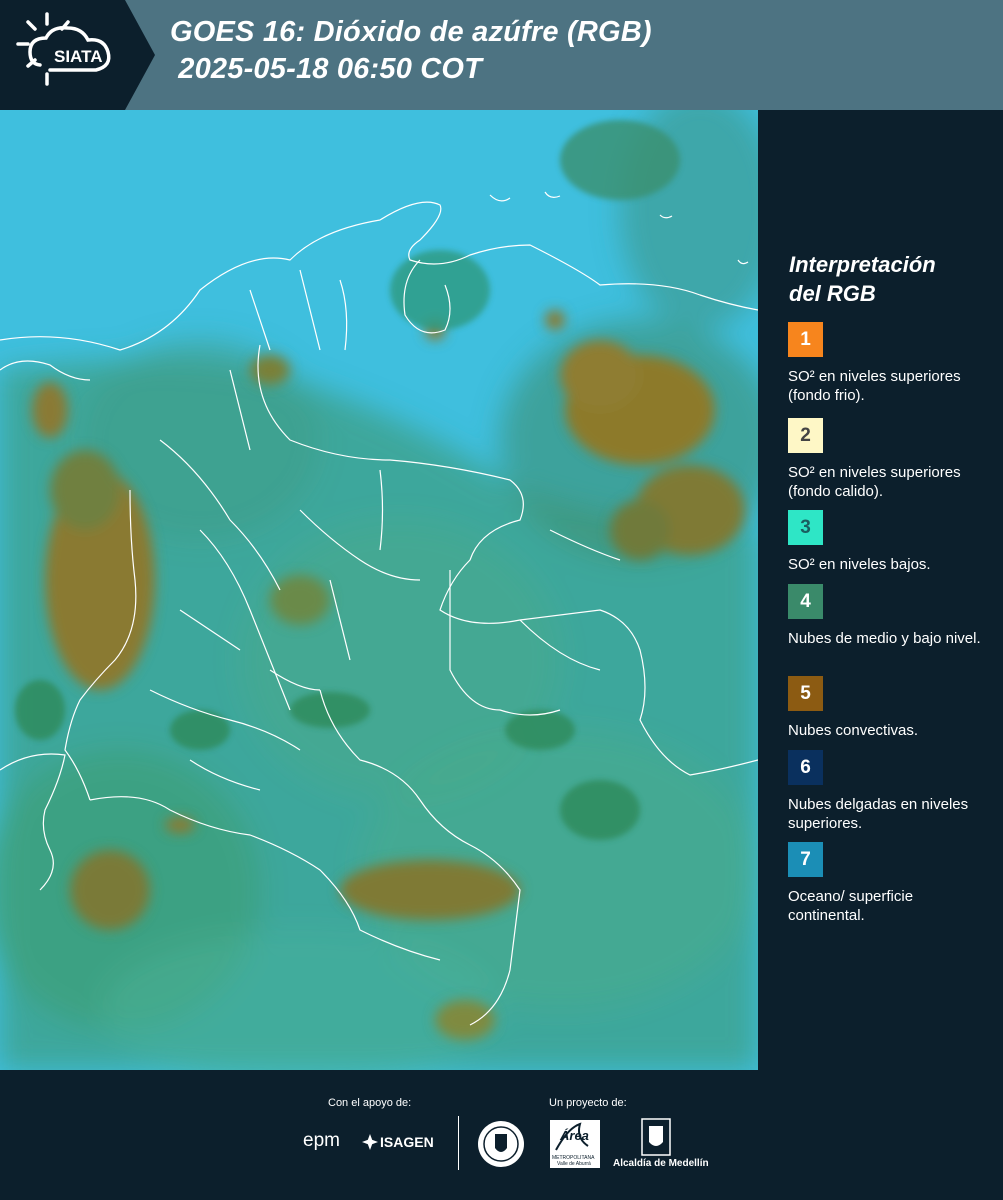 The width and height of the screenshot is (1003, 1200). What do you see at coordinates (321, 1140) in the screenshot?
I see `epm-logo: epm` at bounding box center [321, 1140].